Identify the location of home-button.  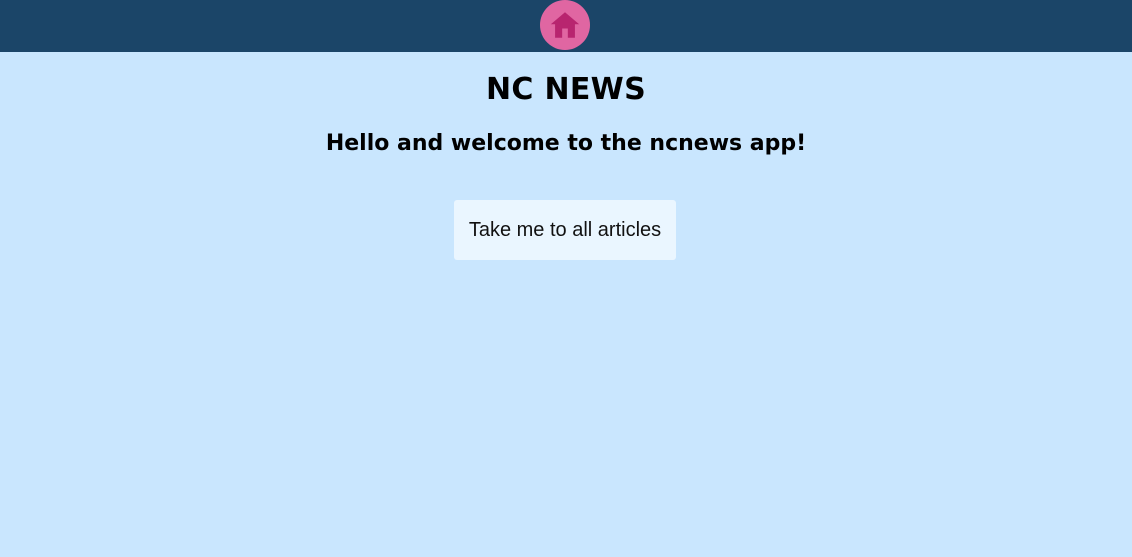
(565, 25).